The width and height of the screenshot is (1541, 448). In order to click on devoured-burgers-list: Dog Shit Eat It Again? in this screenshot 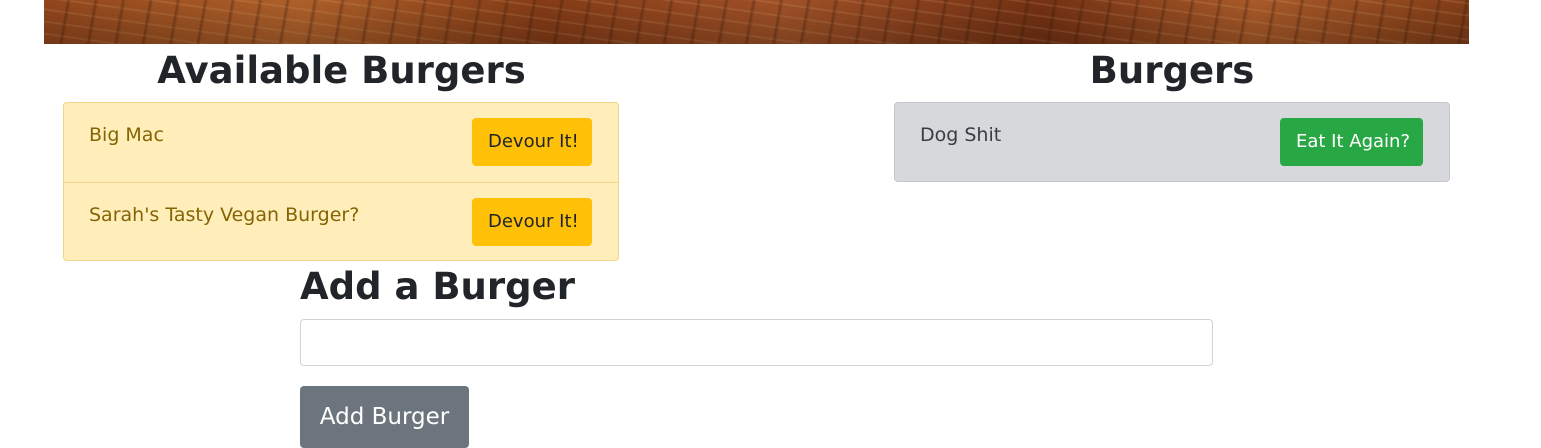, I will do `click(1172, 142)`.